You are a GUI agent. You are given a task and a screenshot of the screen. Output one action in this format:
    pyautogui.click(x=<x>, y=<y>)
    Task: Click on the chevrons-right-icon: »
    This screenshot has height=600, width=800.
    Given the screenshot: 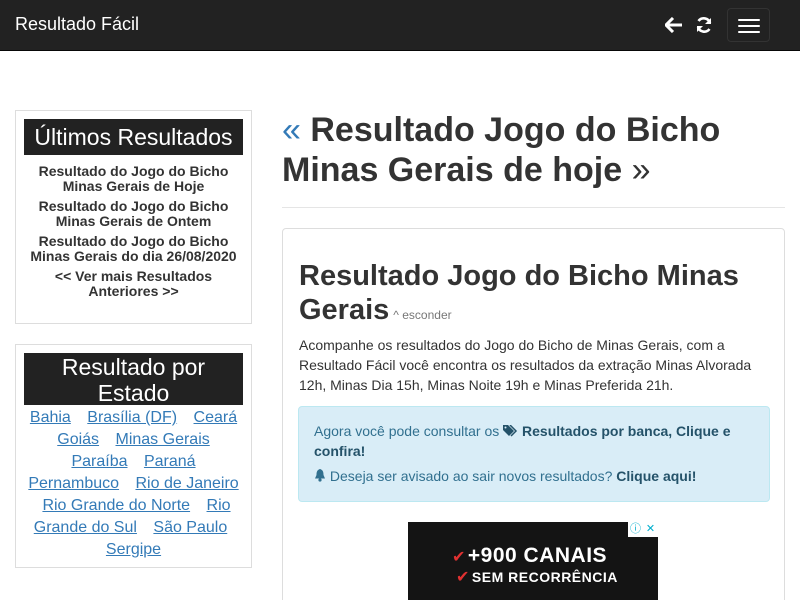 What is the action you would take?
    pyautogui.click(x=641, y=170)
    